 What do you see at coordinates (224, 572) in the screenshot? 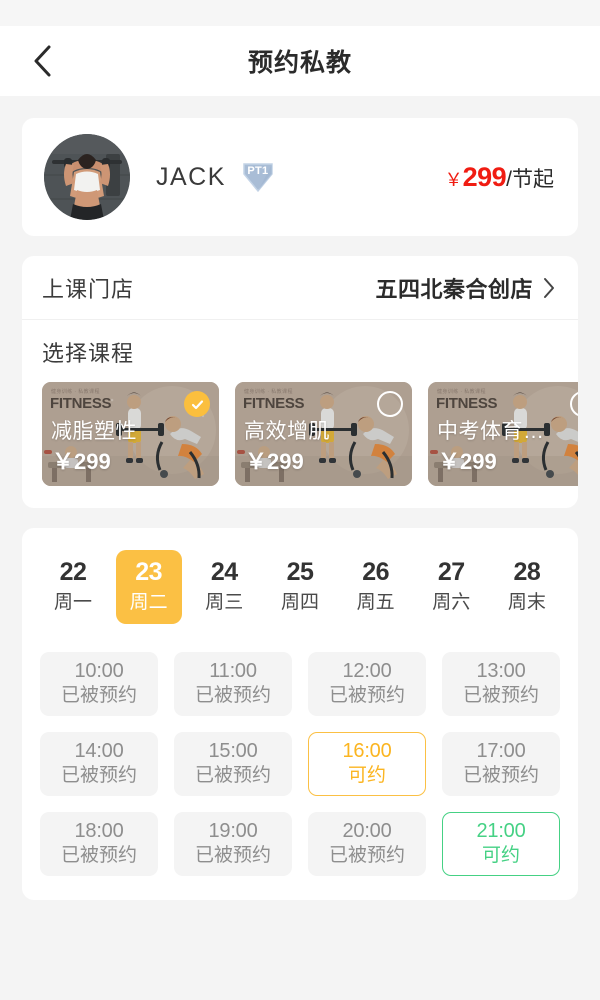
I see `date-number: 24` at bounding box center [224, 572].